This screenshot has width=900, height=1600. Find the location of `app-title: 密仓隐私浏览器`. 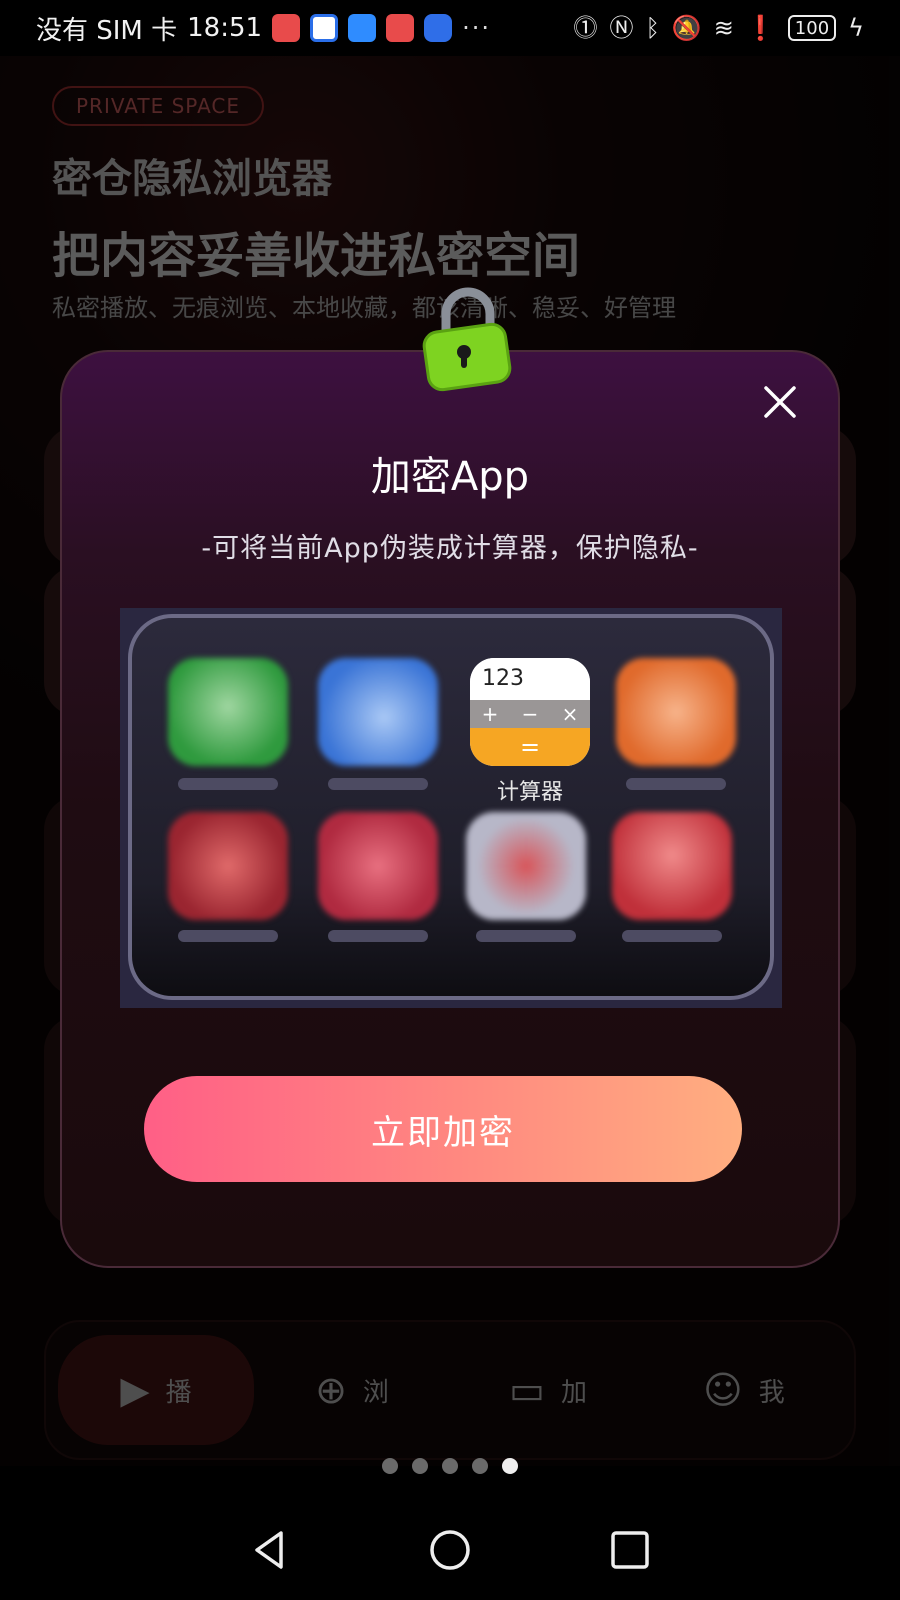

app-title: 密仓隐私浏览器 is located at coordinates (192, 179).